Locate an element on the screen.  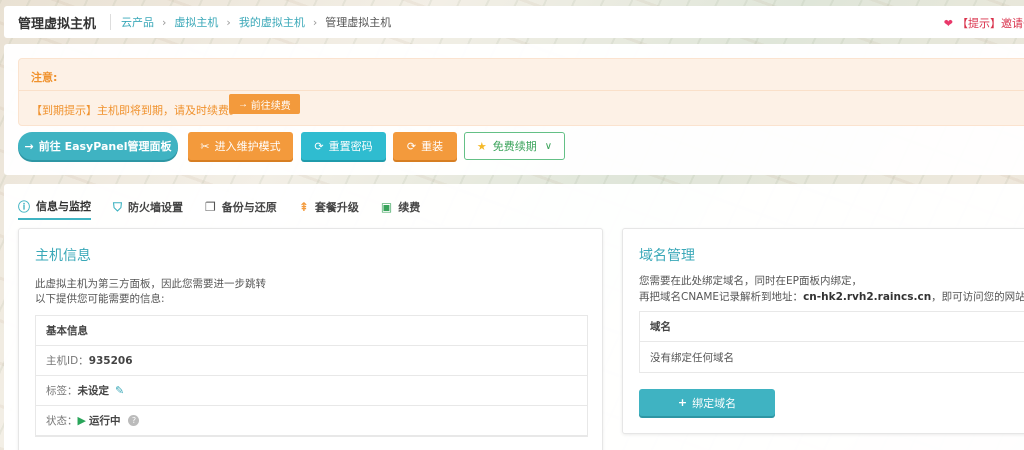
domain-table: 域名 没有绑定任何域名 is located at coordinates (831, 342).